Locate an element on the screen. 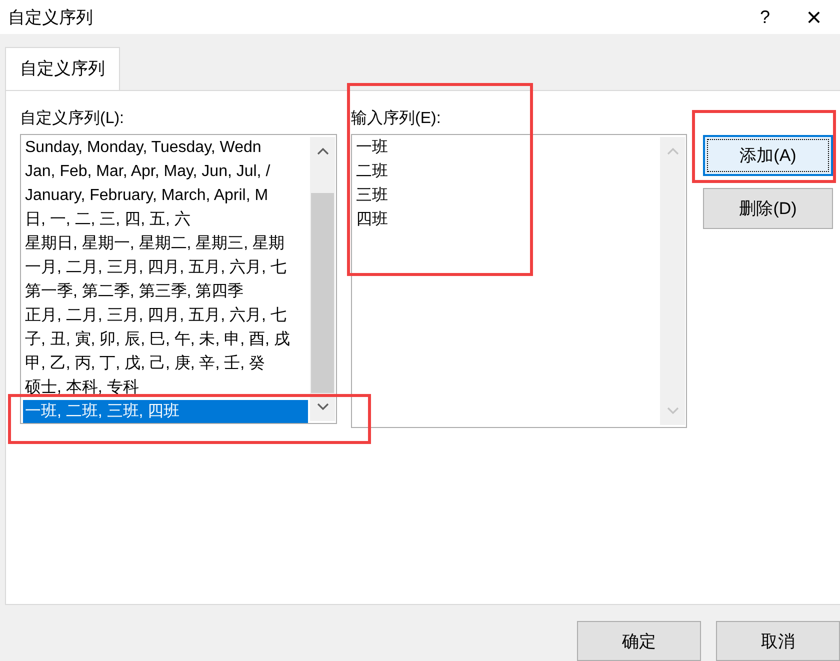 The image size is (840, 661). list-item: Jan, Feb, Mar, Apr, May, Jun, Jul, / is located at coordinates (165, 172).